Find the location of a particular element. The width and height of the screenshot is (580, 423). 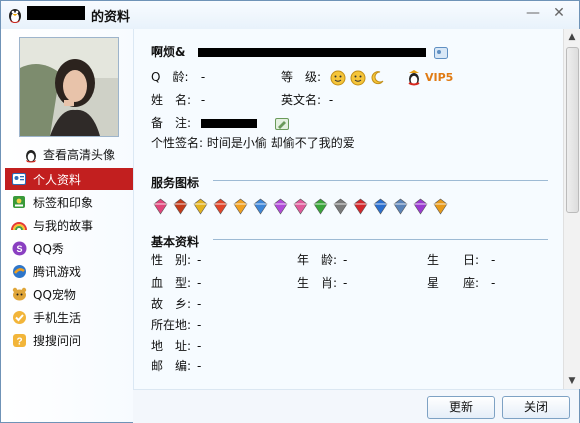

nickname-prefix: 啊烦& is located at coordinates (168, 52).